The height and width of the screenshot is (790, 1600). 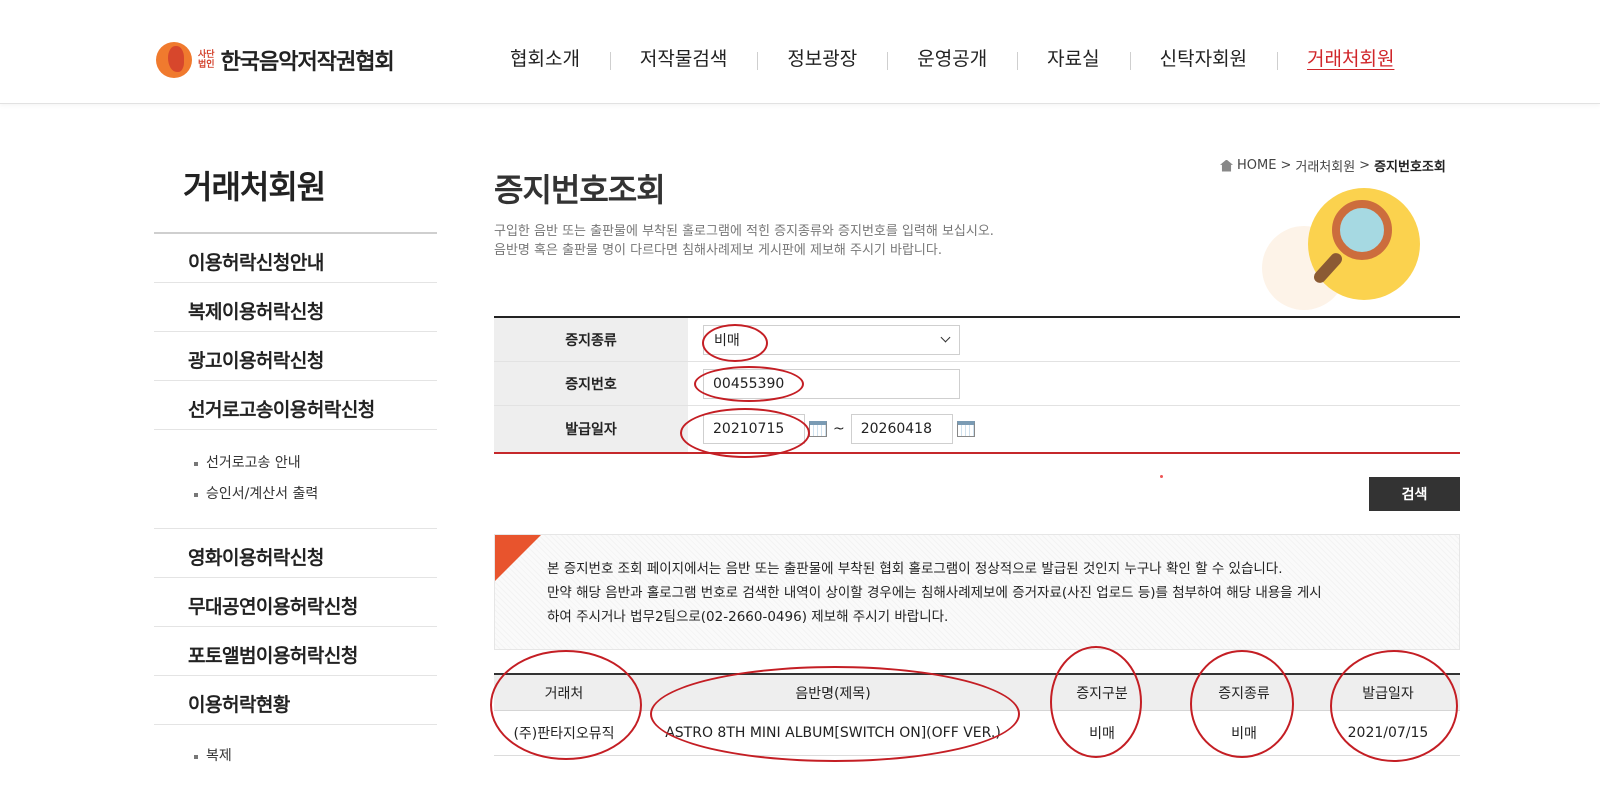 What do you see at coordinates (315, 463) in the screenshot?
I see `sidebar-subitem-election-guide: 선거로고송 안내` at bounding box center [315, 463].